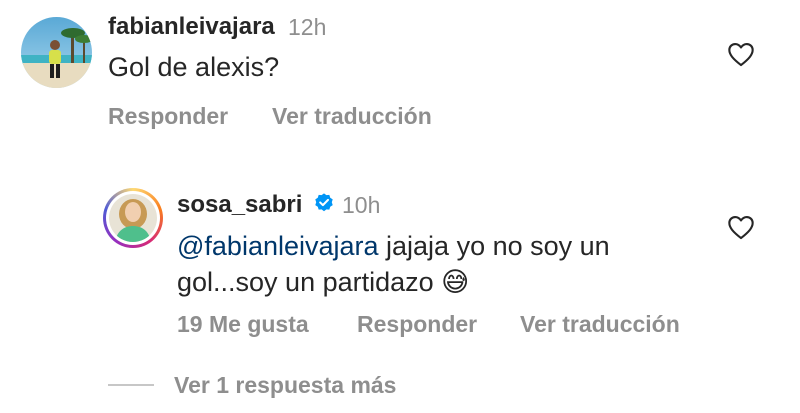 The height and width of the screenshot is (413, 800). What do you see at coordinates (168, 116) in the screenshot?
I see `comment1-reply-button: Responder` at bounding box center [168, 116].